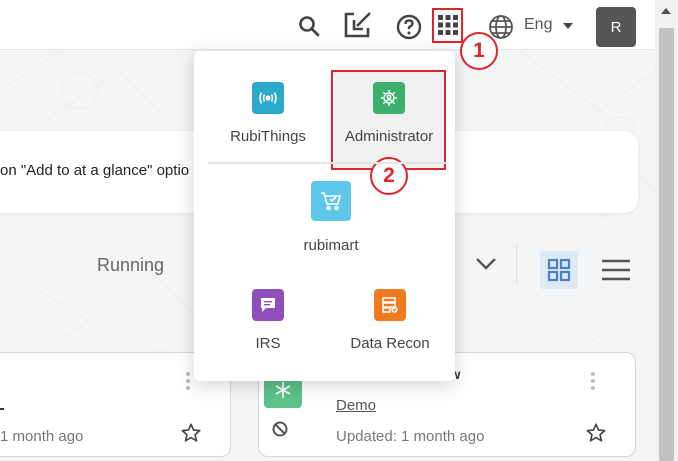  Describe the element at coordinates (410, 436) in the screenshot. I see `card-updated-text: Updated: 1 month ago` at that location.